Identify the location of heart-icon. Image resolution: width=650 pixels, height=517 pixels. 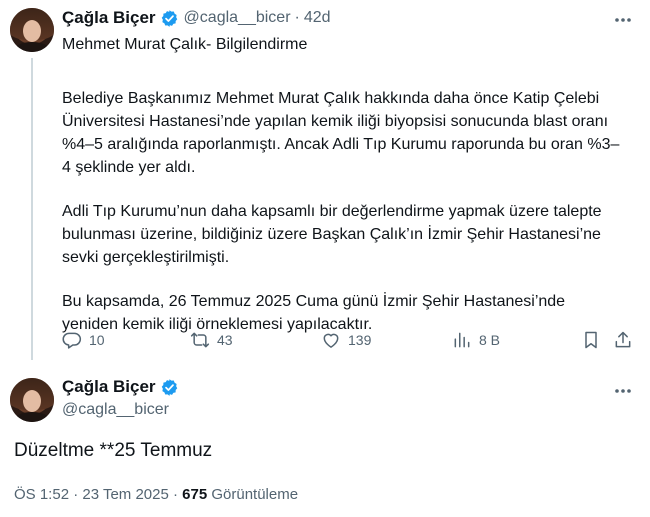
(331, 340).